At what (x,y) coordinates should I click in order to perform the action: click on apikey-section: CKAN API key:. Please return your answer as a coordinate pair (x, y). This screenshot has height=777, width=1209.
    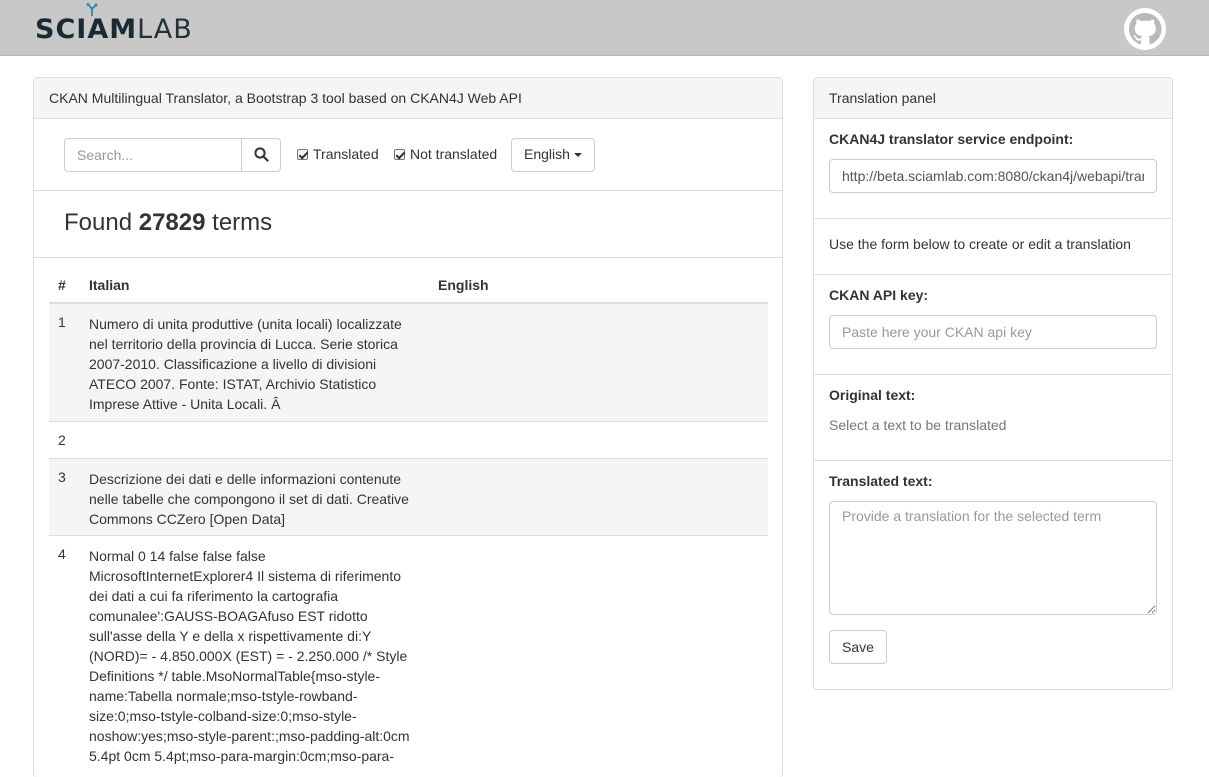
    Looking at the image, I should click on (993, 325).